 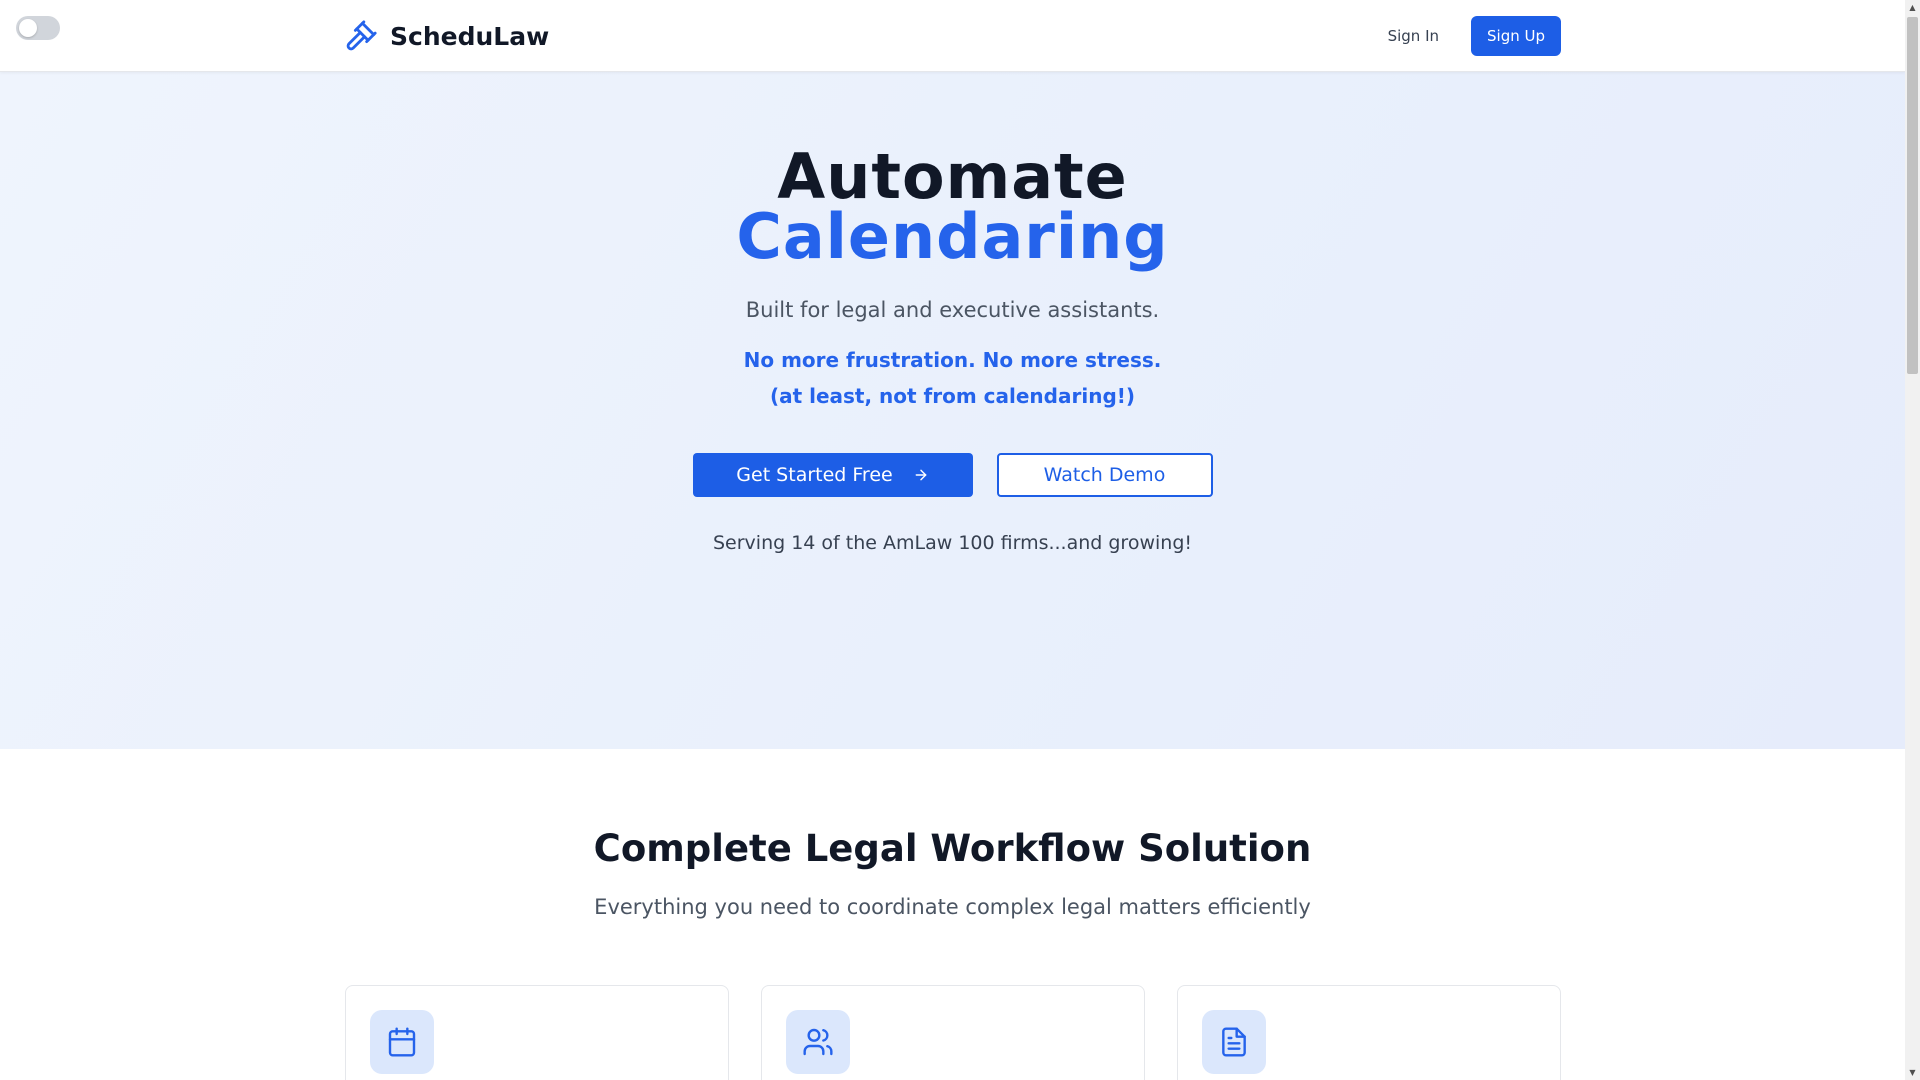 I want to click on hero-tagline-line2: (at least, not from calendaring!), so click(x=952, y=396).